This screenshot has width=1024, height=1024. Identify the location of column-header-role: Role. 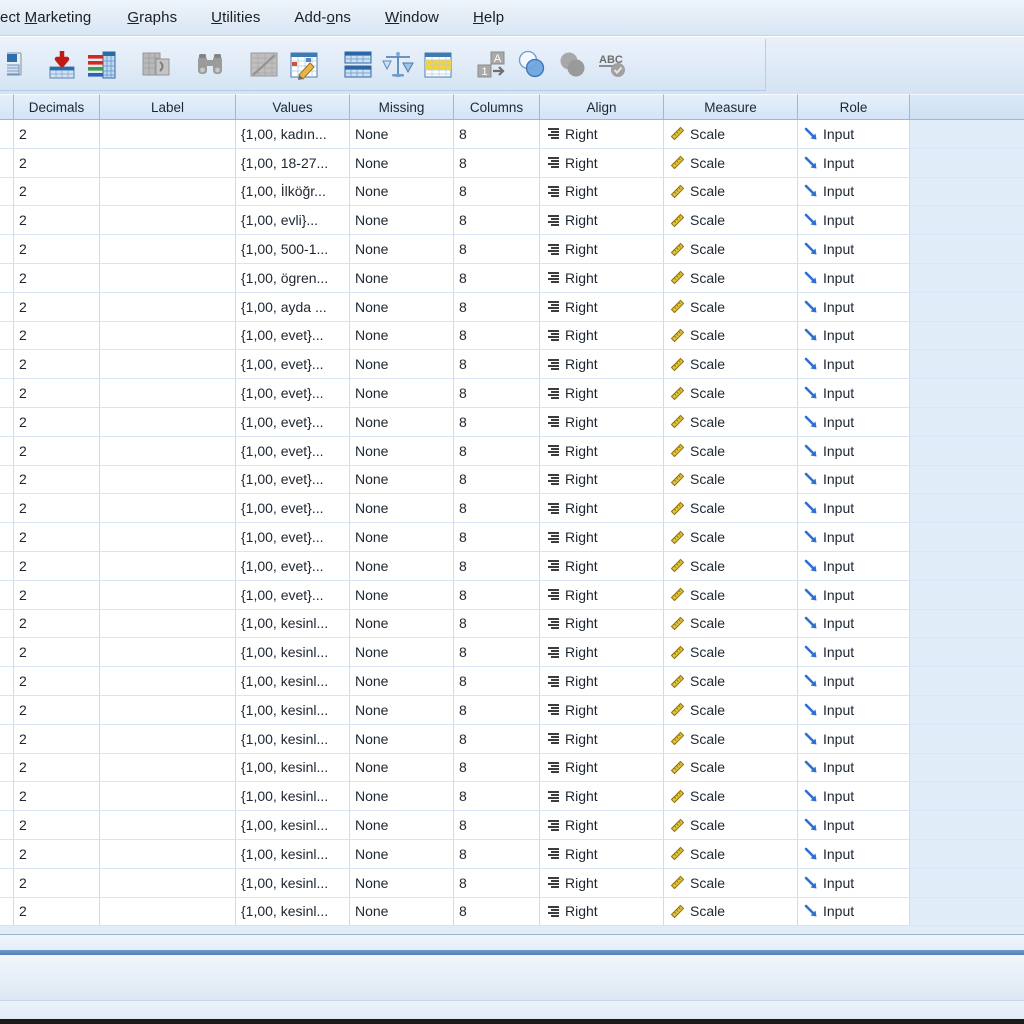
(854, 107).